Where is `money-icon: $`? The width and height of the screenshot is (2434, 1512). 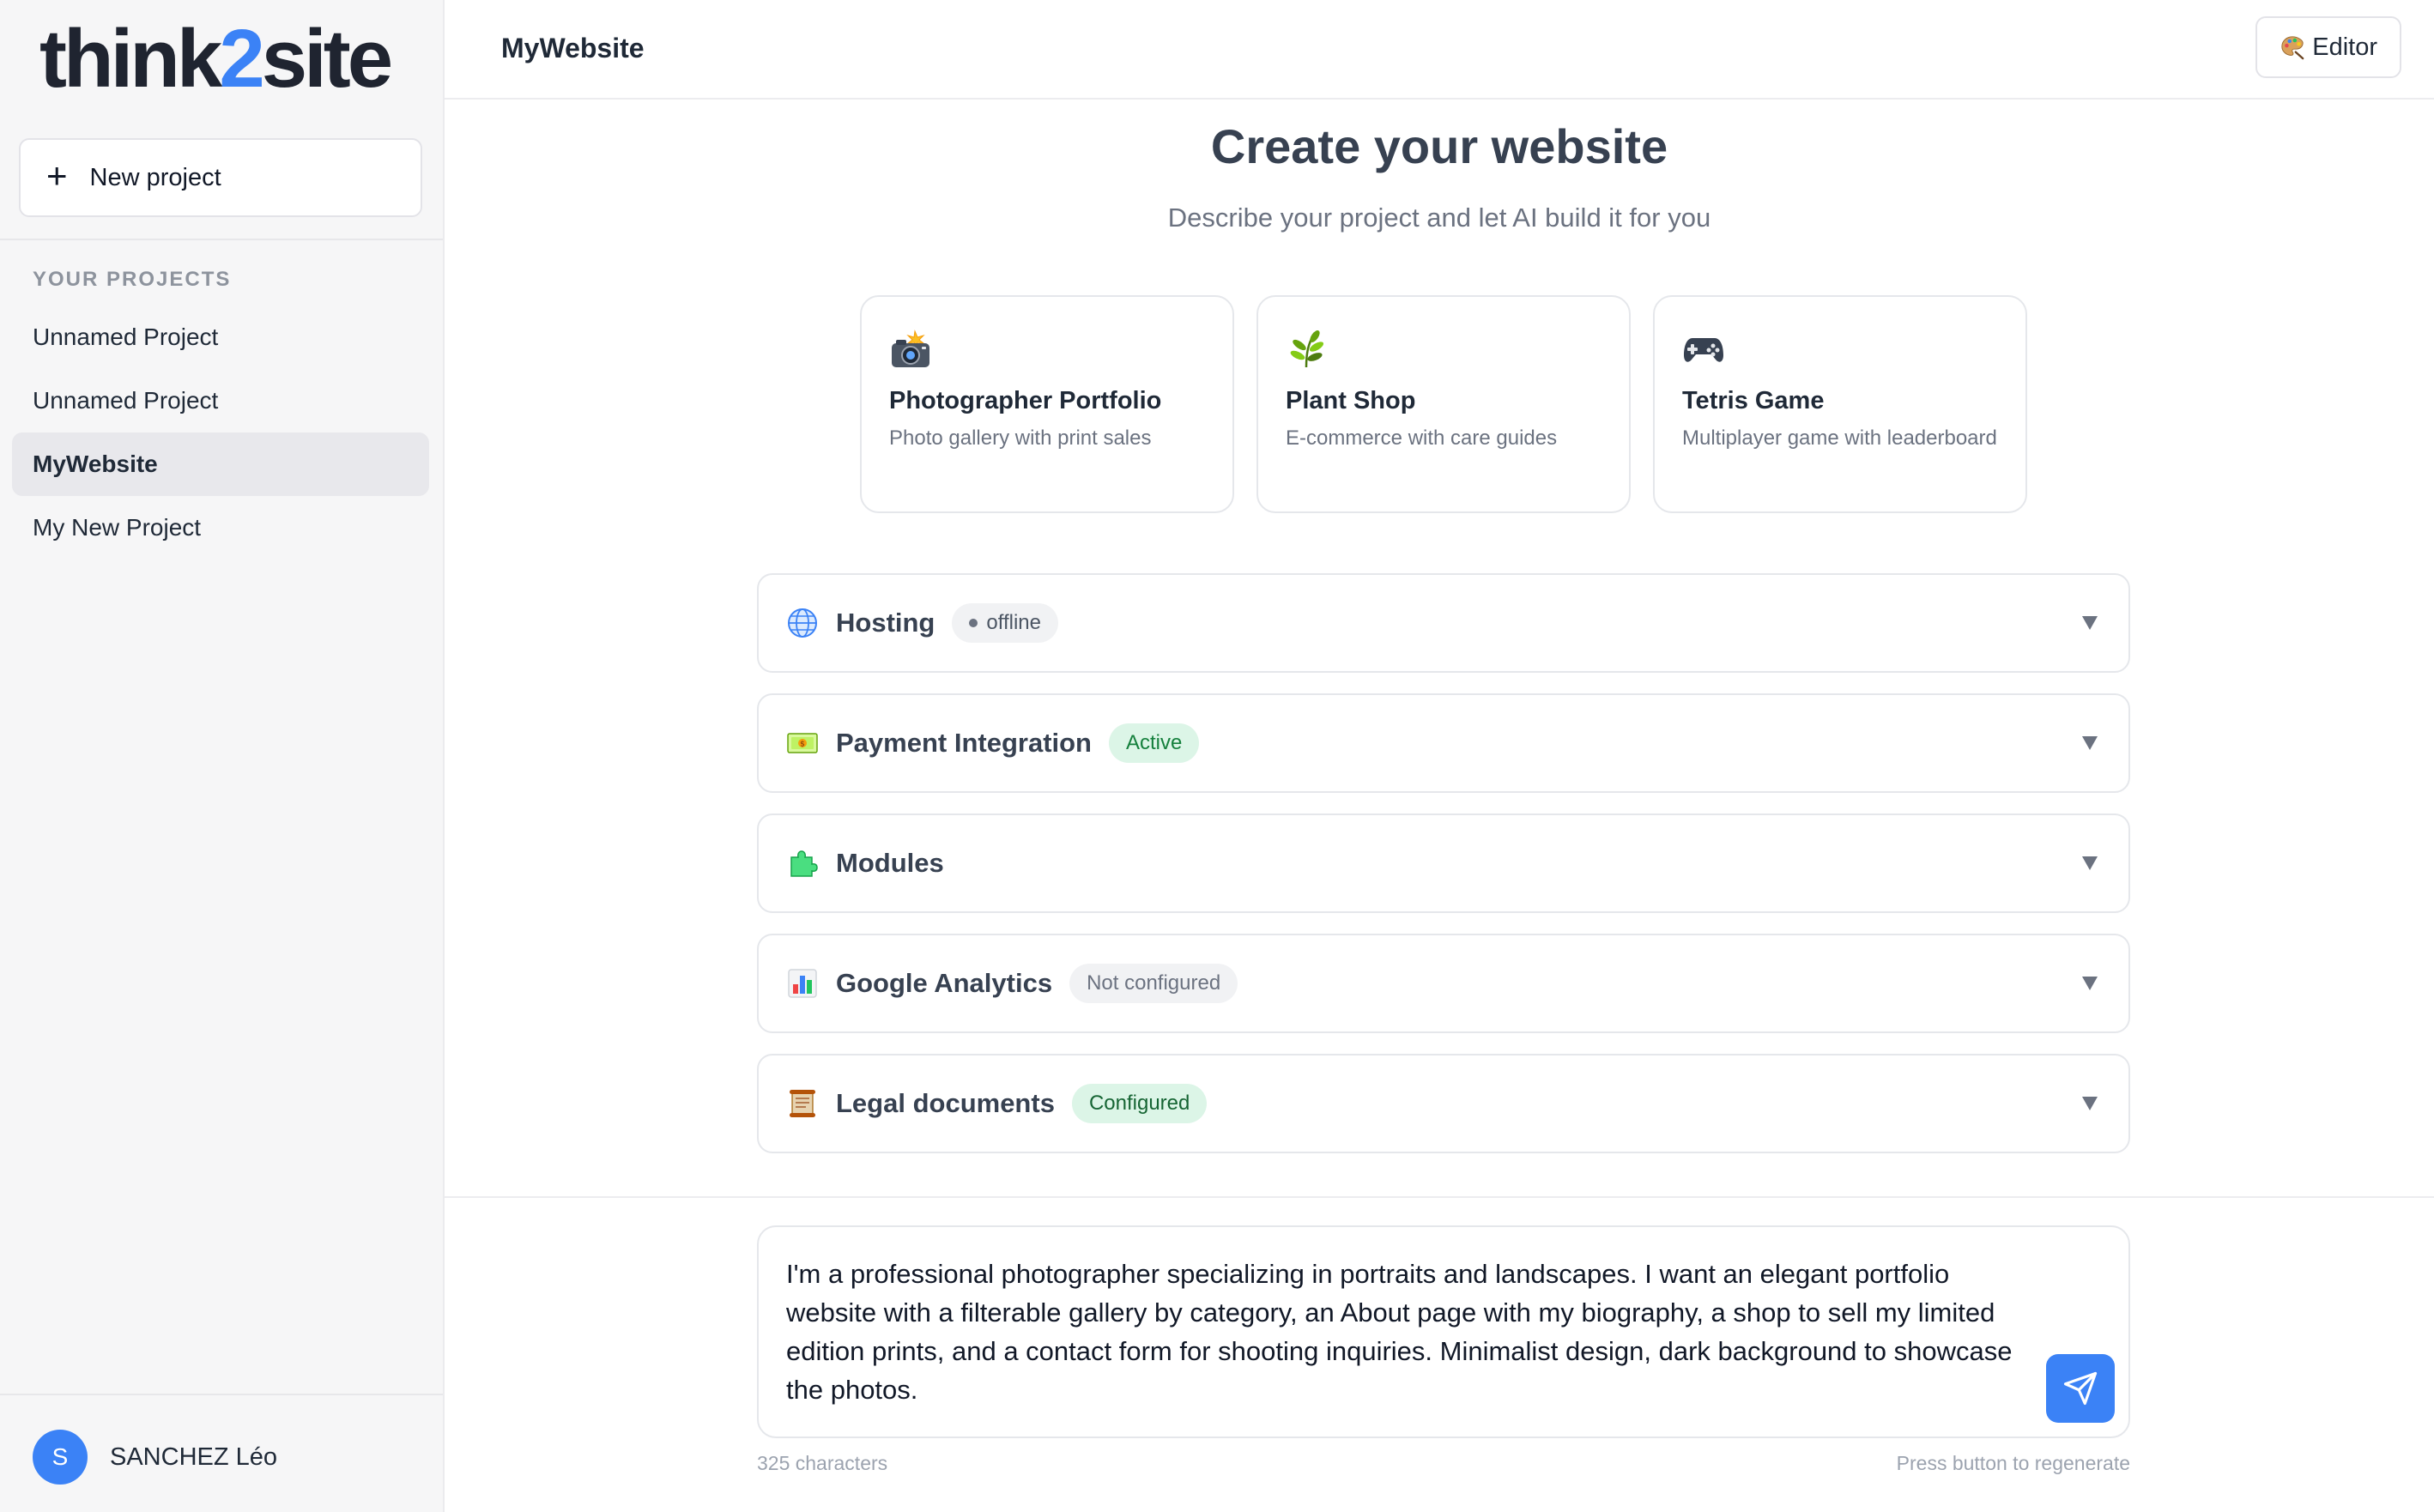
money-icon: $ is located at coordinates (802, 743).